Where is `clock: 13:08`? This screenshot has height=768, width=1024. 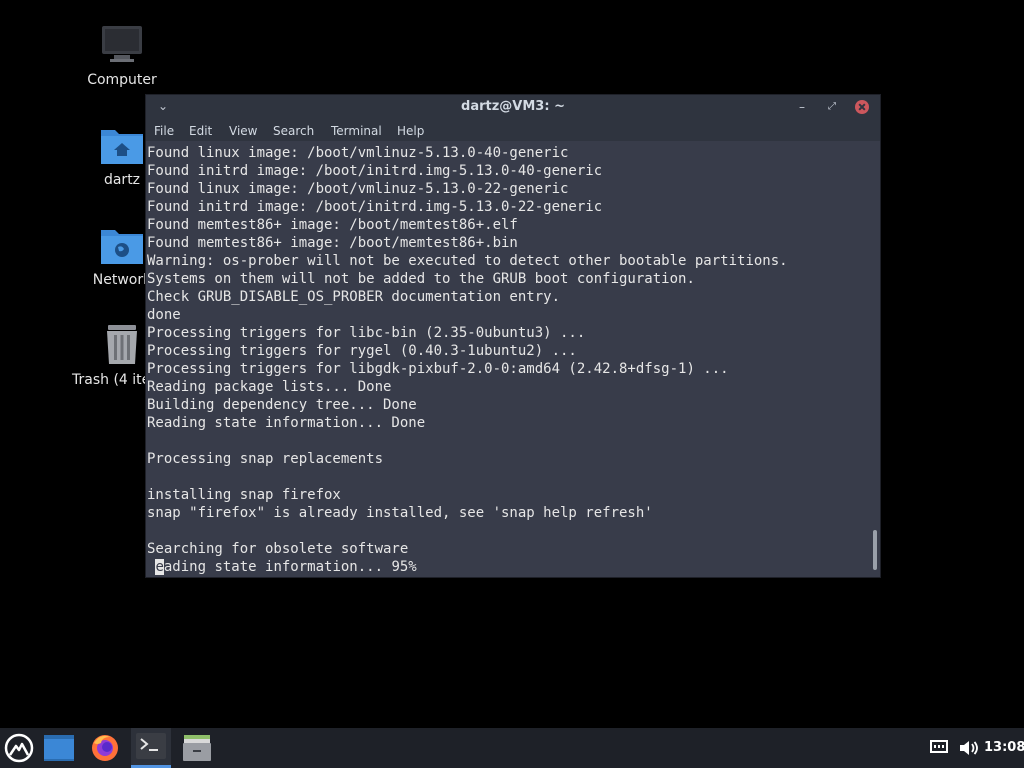 clock: 13:08 is located at coordinates (1004, 747).